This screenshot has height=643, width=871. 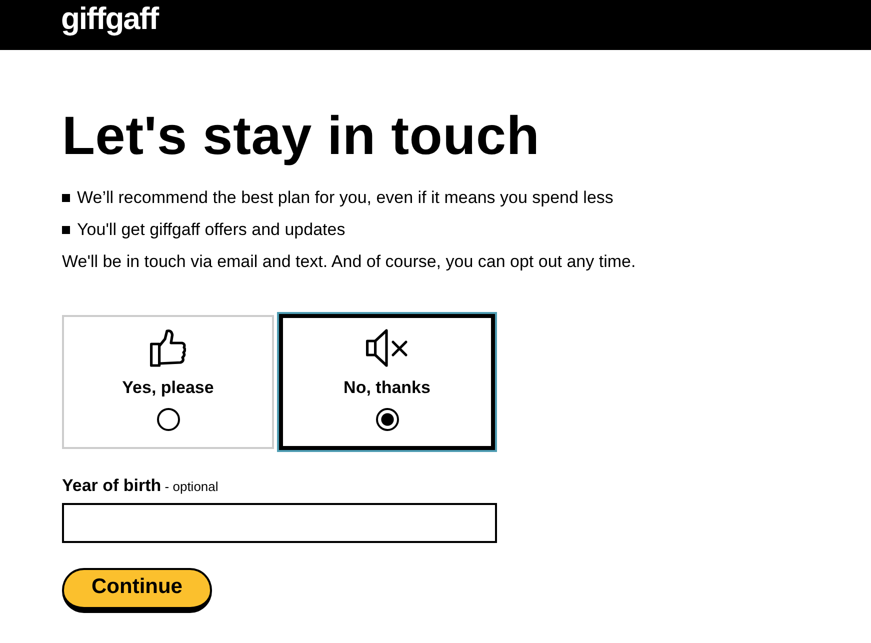 I want to click on muted-speaker-icon, so click(x=387, y=348).